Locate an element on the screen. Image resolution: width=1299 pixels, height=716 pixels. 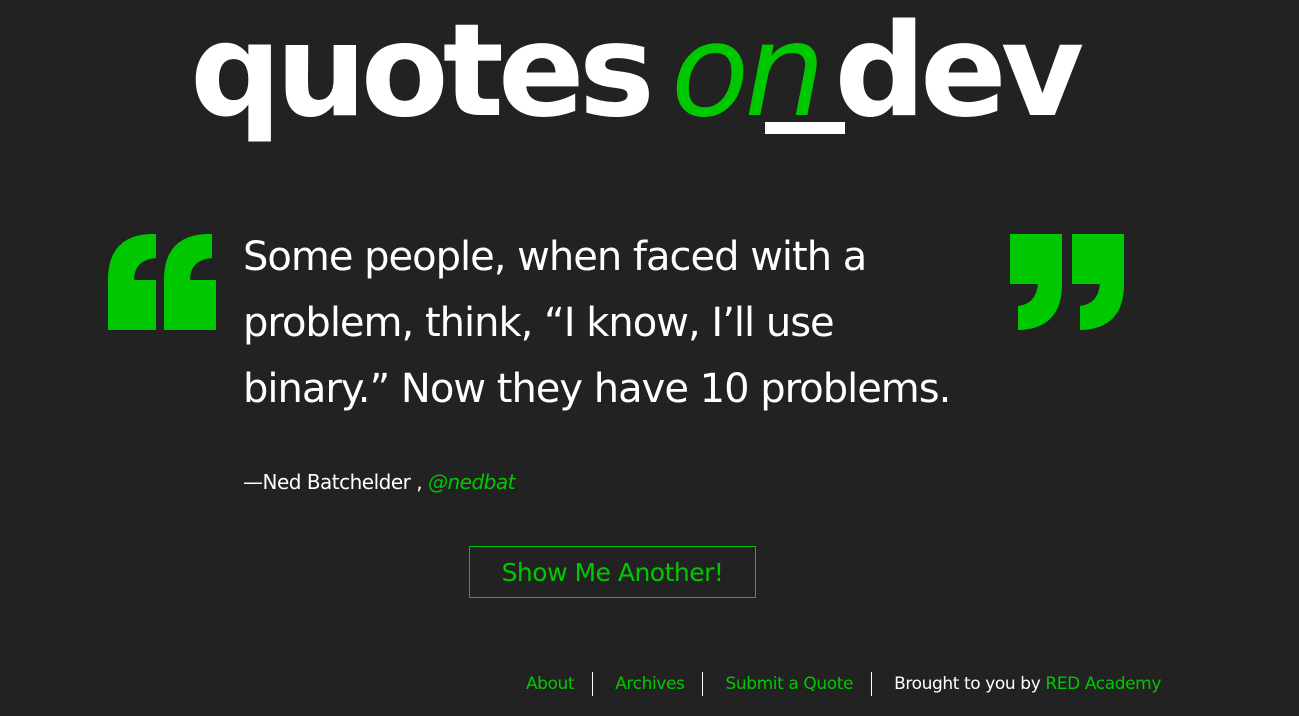
quote-source-link: @nedbat is located at coordinates (471, 482).